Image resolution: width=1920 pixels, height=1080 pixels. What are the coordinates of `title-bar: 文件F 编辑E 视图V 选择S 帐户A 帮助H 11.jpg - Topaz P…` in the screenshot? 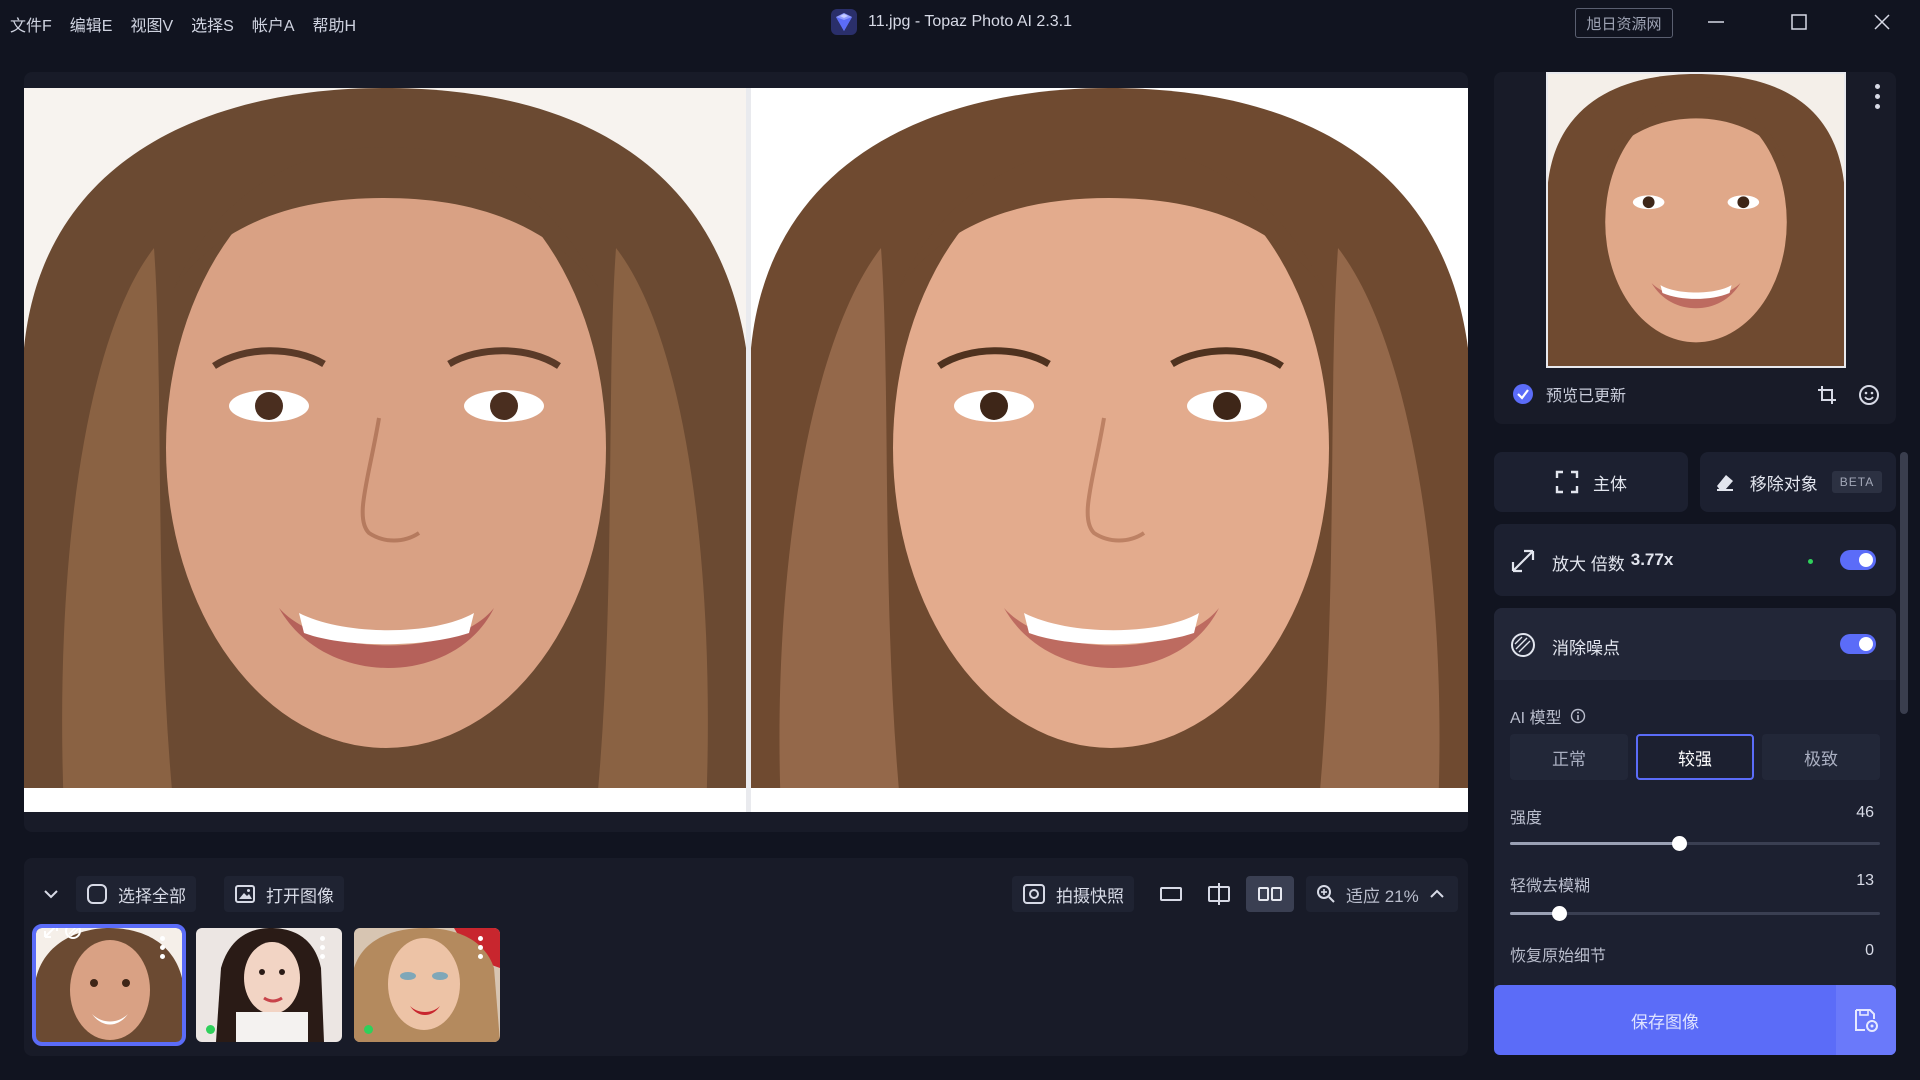 It's located at (960, 22).